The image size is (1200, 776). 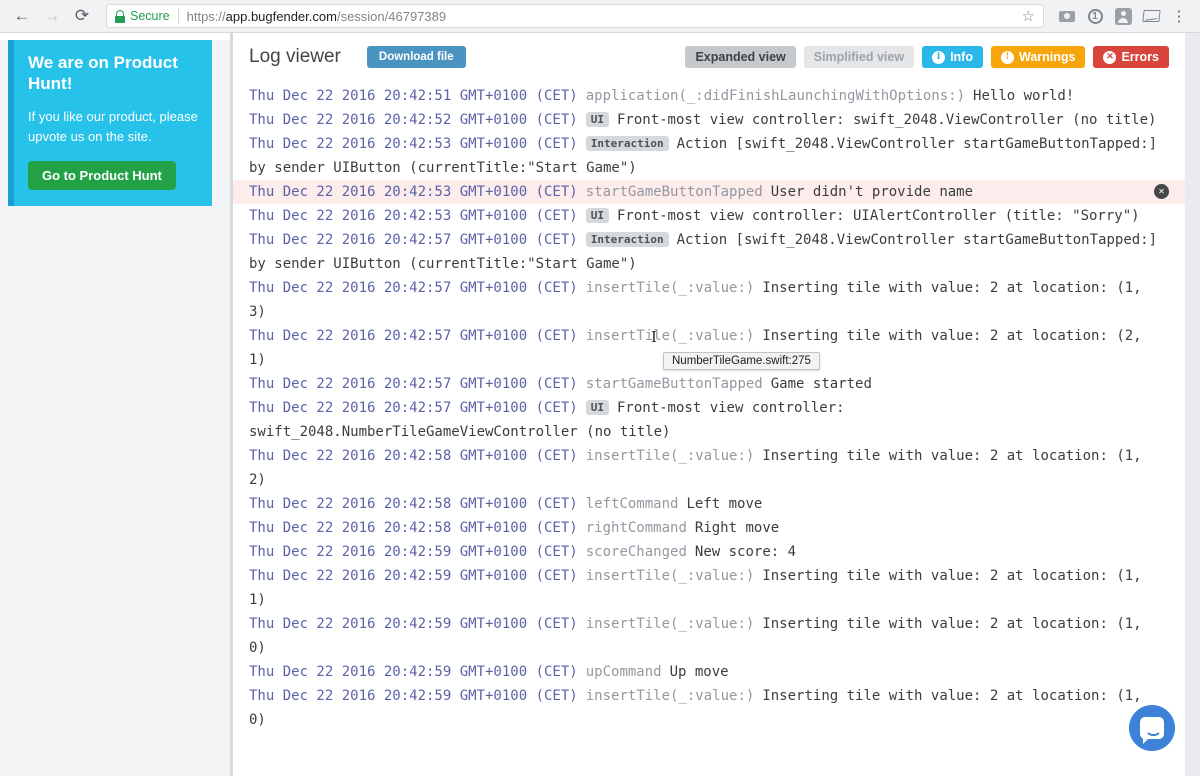 I want to click on log-message: Left move, so click(x=724, y=504).